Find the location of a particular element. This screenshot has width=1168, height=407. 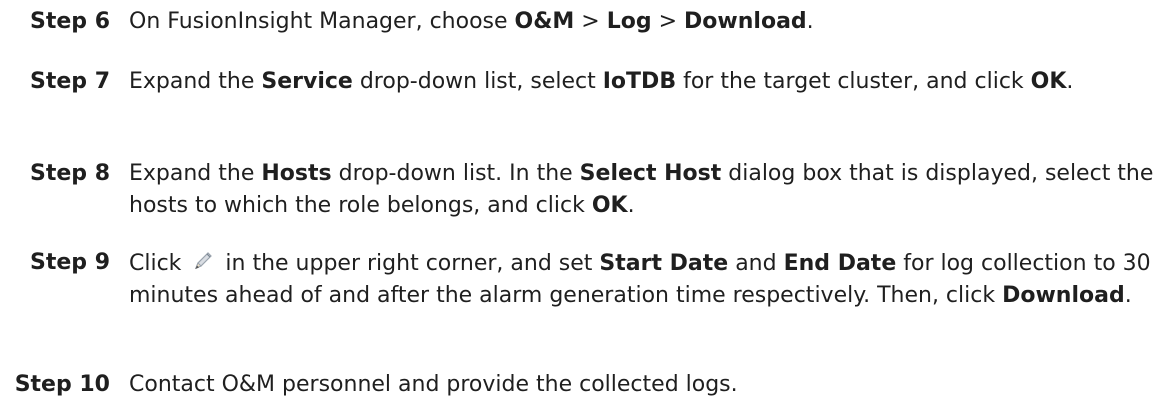

emphasis-term: Select Host is located at coordinates (650, 173).